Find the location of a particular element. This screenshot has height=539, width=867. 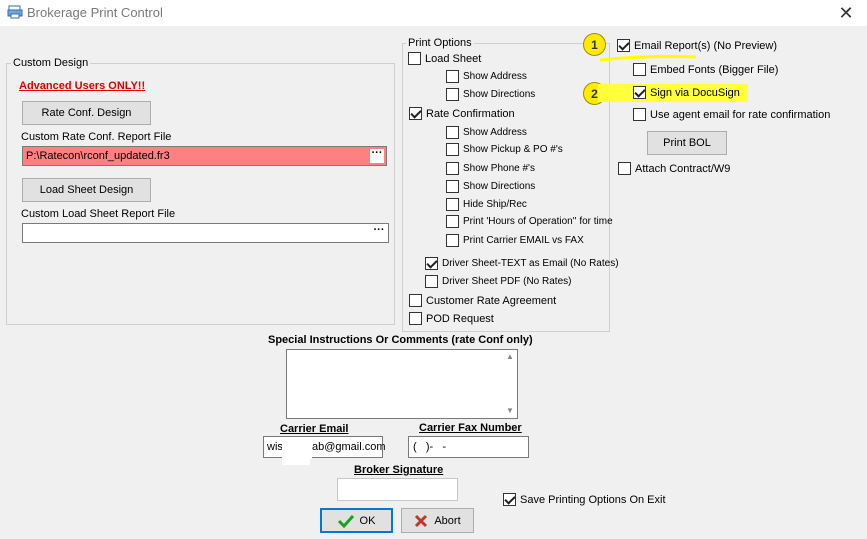

print-options-legend: Print Options is located at coordinates (440, 43).